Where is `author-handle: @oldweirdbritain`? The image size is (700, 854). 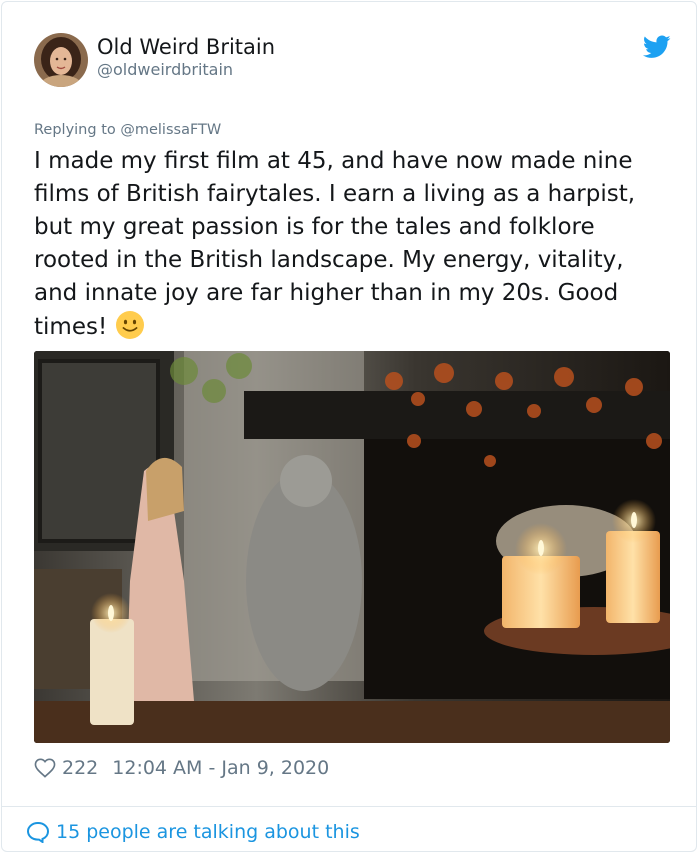 author-handle: @oldweirdbritain is located at coordinates (165, 70).